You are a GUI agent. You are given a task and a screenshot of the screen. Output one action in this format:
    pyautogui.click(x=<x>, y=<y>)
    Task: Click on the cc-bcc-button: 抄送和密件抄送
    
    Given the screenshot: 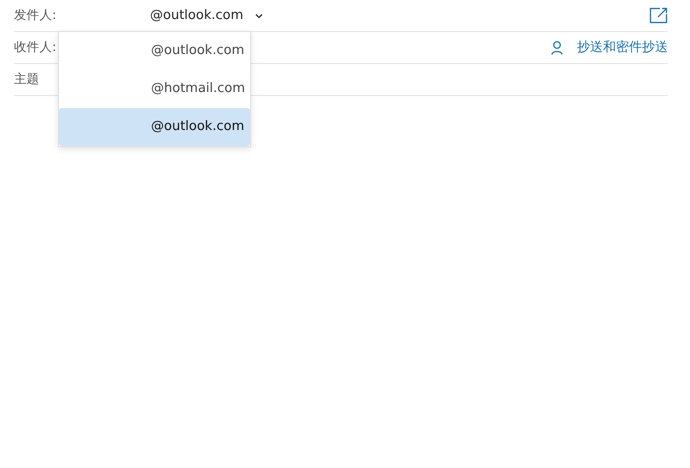 What is the action you would take?
    pyautogui.click(x=609, y=48)
    